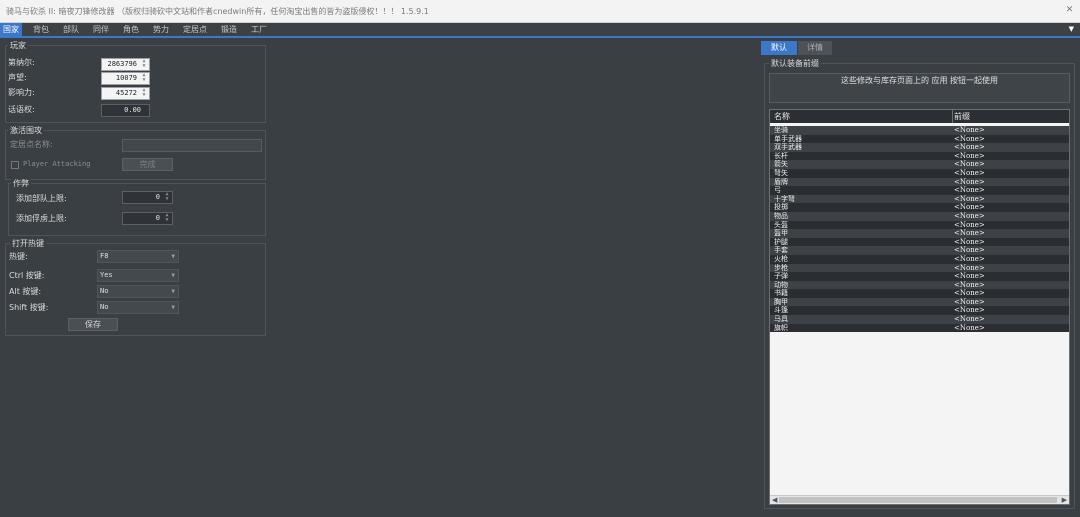 The image size is (1080, 517). Describe the element at coordinates (919, 302) in the screenshot. I see `table-row: 胸甲 <None>` at that location.